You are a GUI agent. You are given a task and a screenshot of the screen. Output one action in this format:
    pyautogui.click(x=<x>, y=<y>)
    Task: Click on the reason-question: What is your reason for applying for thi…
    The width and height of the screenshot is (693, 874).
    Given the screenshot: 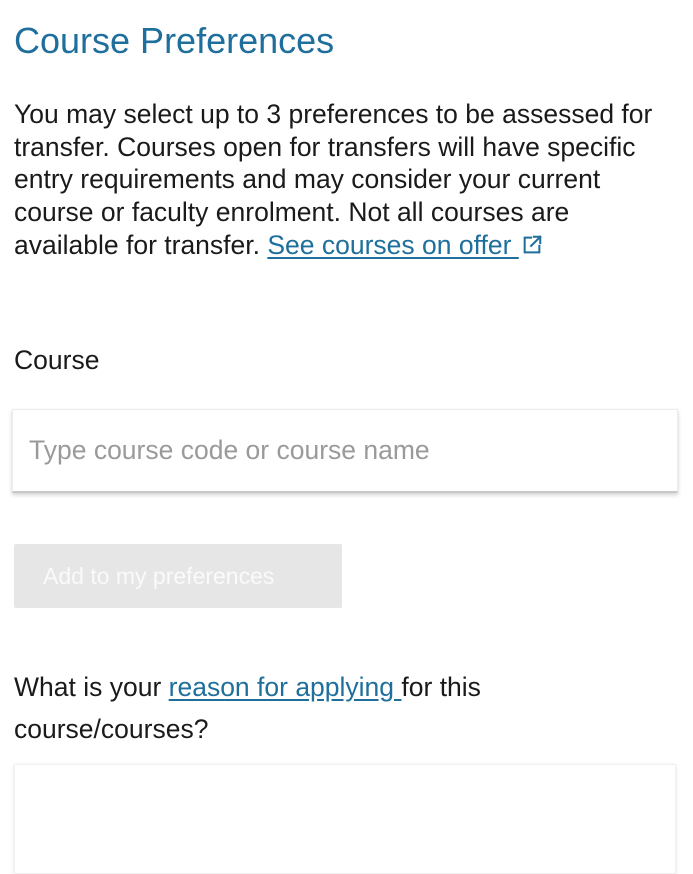 What is the action you would take?
    pyautogui.click(x=346, y=708)
    